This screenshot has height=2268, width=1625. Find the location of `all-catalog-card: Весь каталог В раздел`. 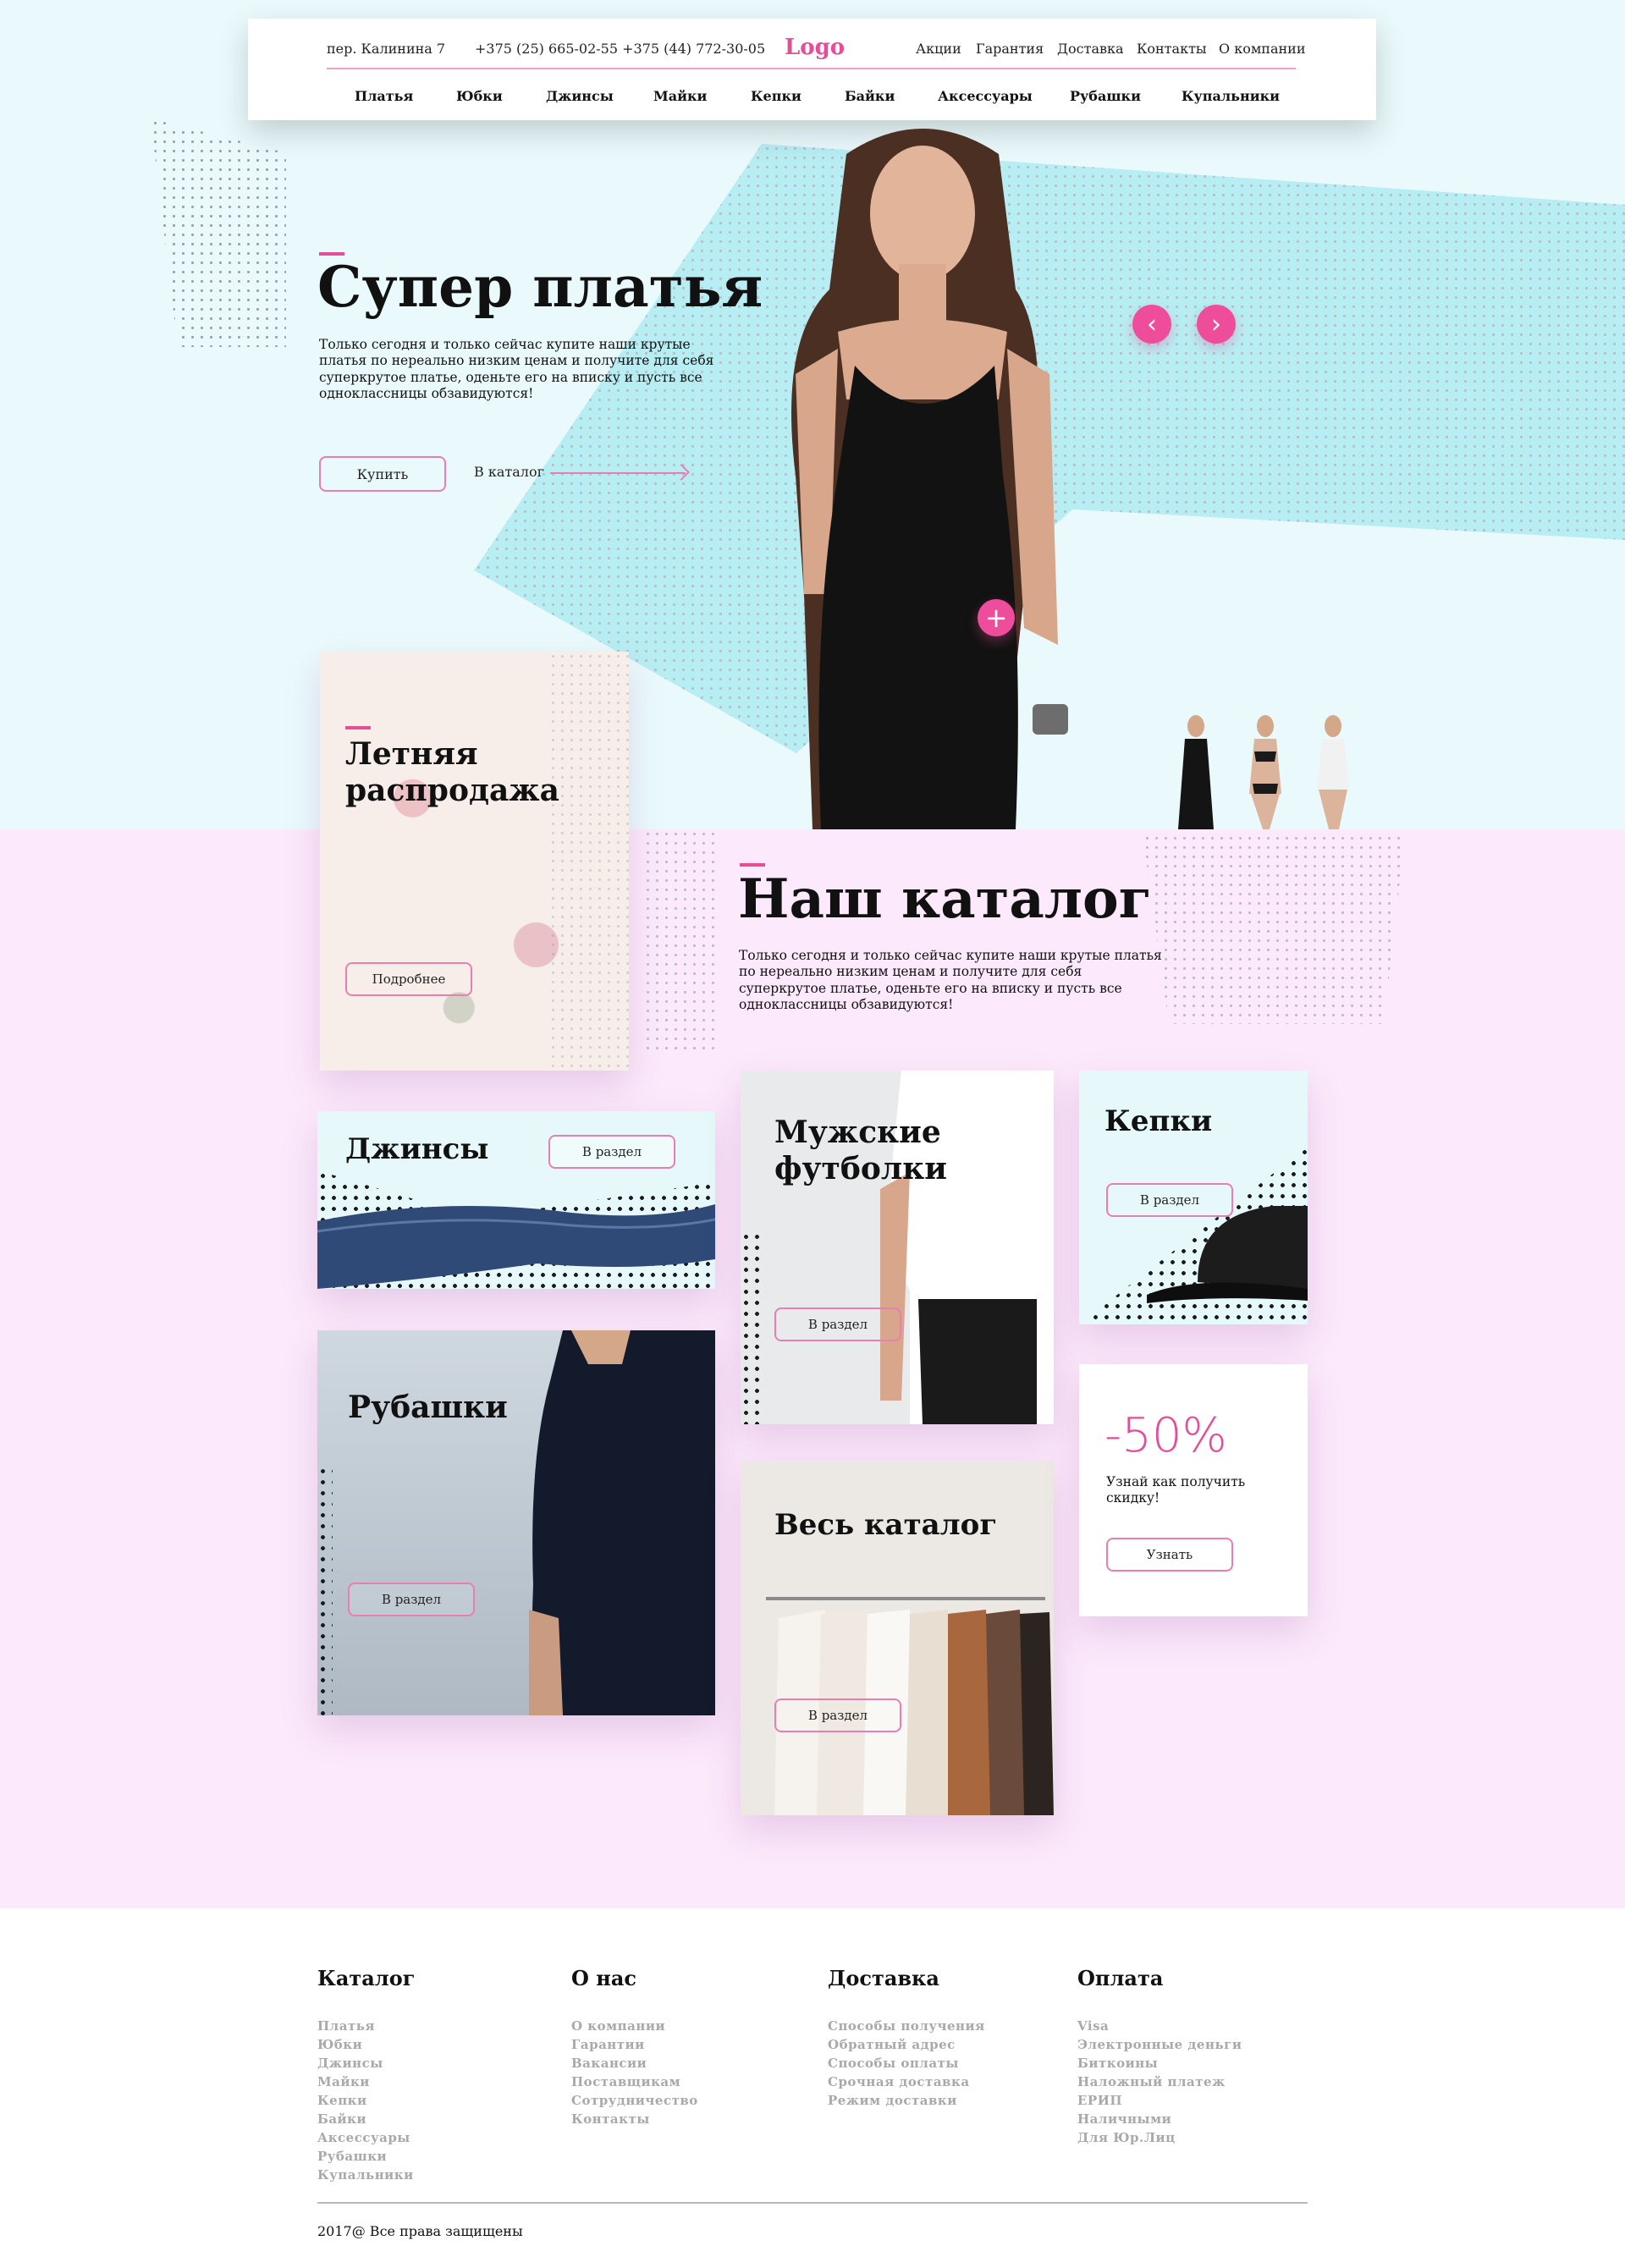

all-catalog-card: Весь каталог В раздел is located at coordinates (897, 1638).